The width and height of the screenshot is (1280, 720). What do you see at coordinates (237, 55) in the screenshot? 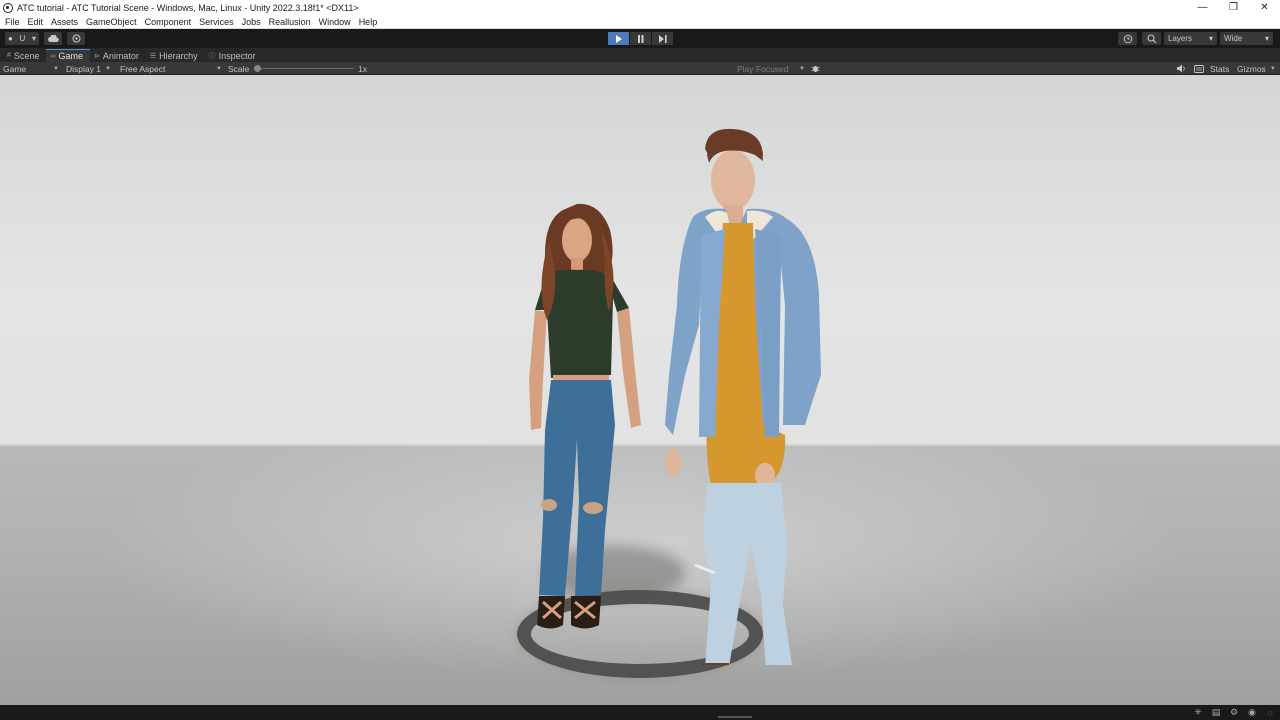
I see `tab-label: Inspector` at bounding box center [237, 55].